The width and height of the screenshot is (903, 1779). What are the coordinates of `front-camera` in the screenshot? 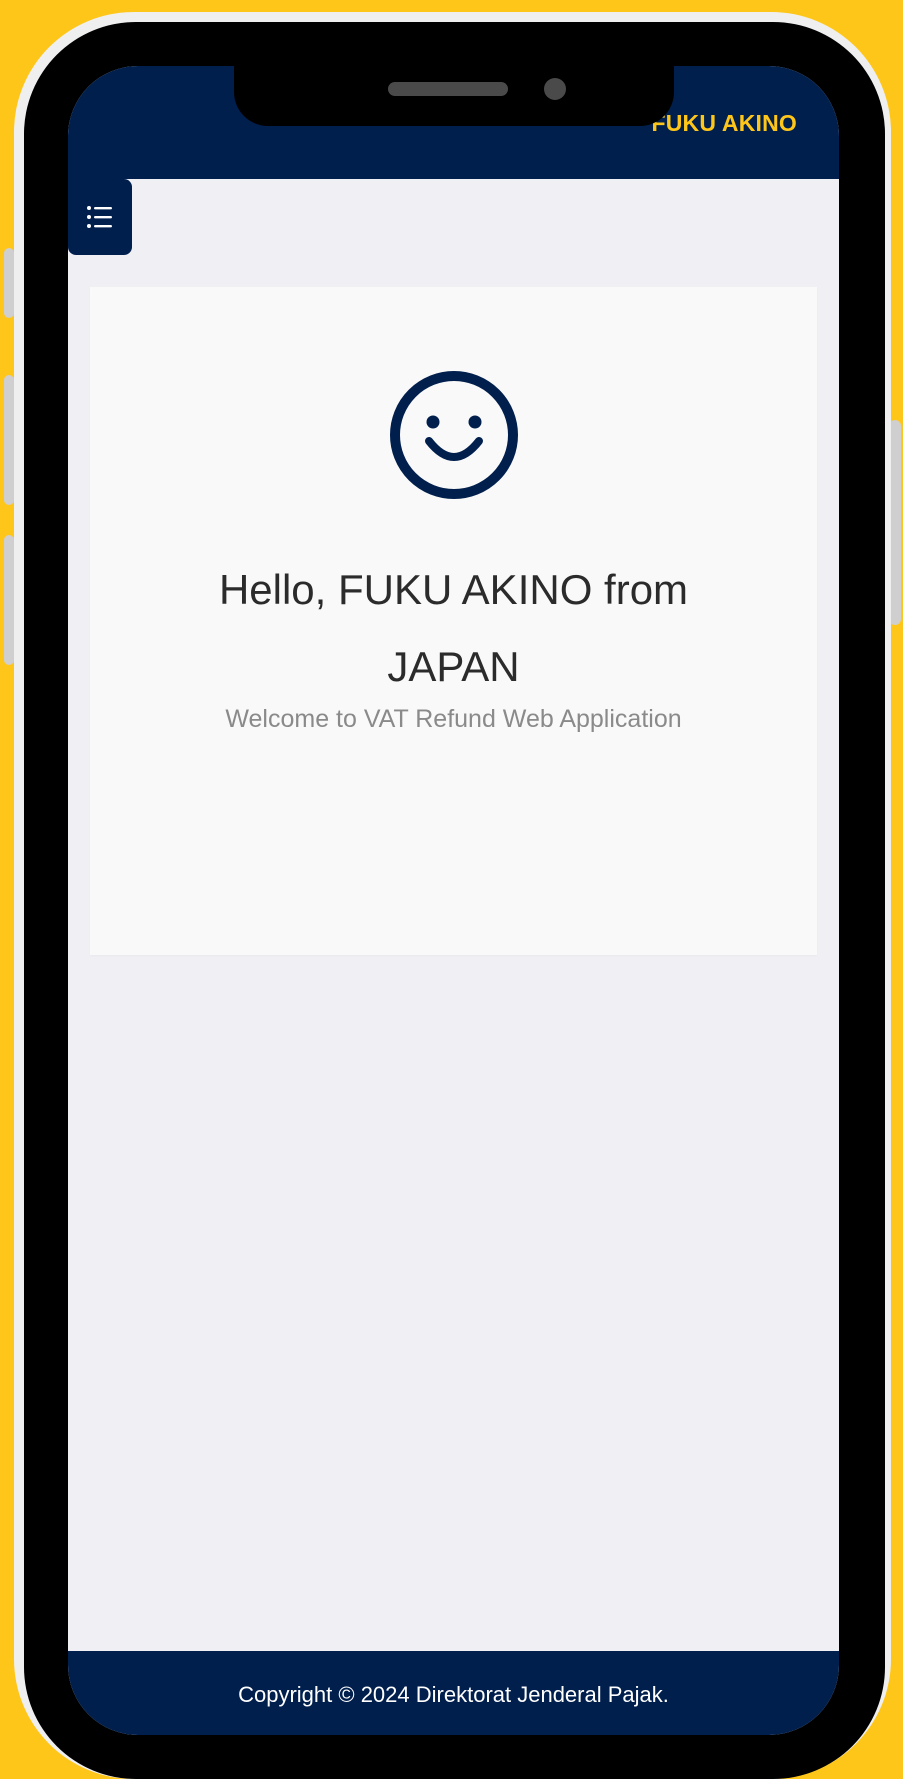 It's located at (555, 89).